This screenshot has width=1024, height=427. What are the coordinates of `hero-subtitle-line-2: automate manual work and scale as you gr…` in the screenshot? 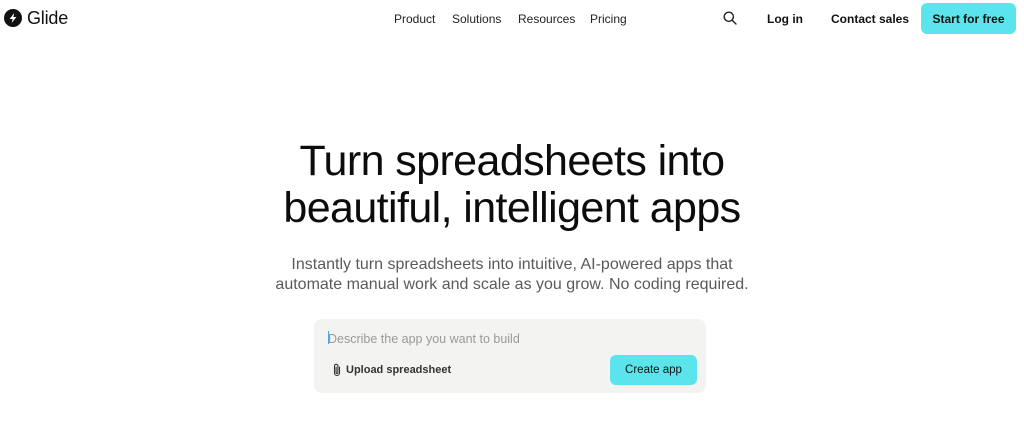 It's located at (512, 284).